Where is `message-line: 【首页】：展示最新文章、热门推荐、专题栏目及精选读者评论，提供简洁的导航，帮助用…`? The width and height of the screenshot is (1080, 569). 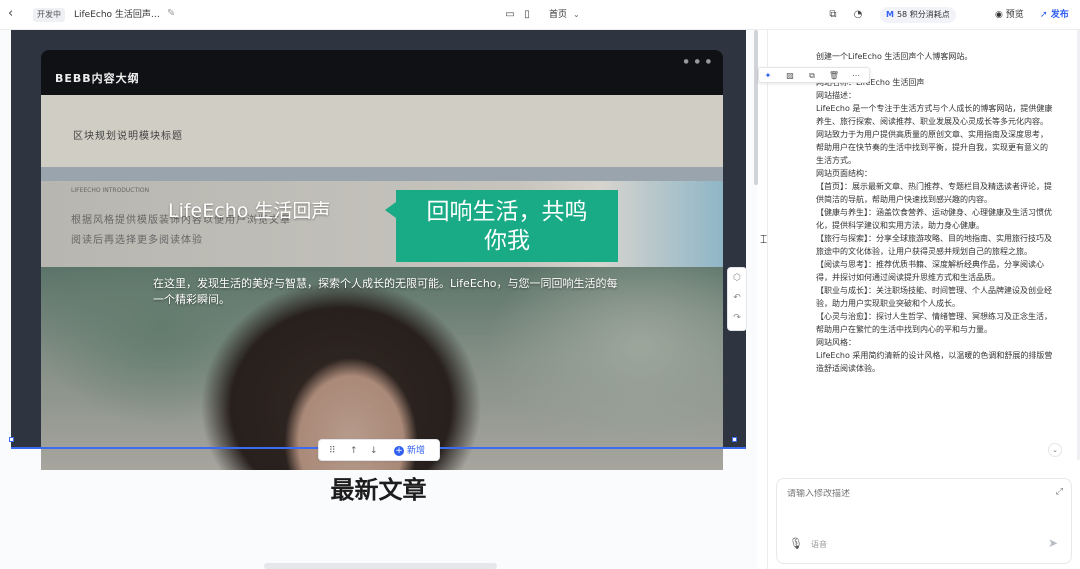
message-line: 【首页】：展示最新文章、热门推荐、专题栏目及精选读者评论，提供简洁的导航，帮助用… is located at coordinates (934, 193).